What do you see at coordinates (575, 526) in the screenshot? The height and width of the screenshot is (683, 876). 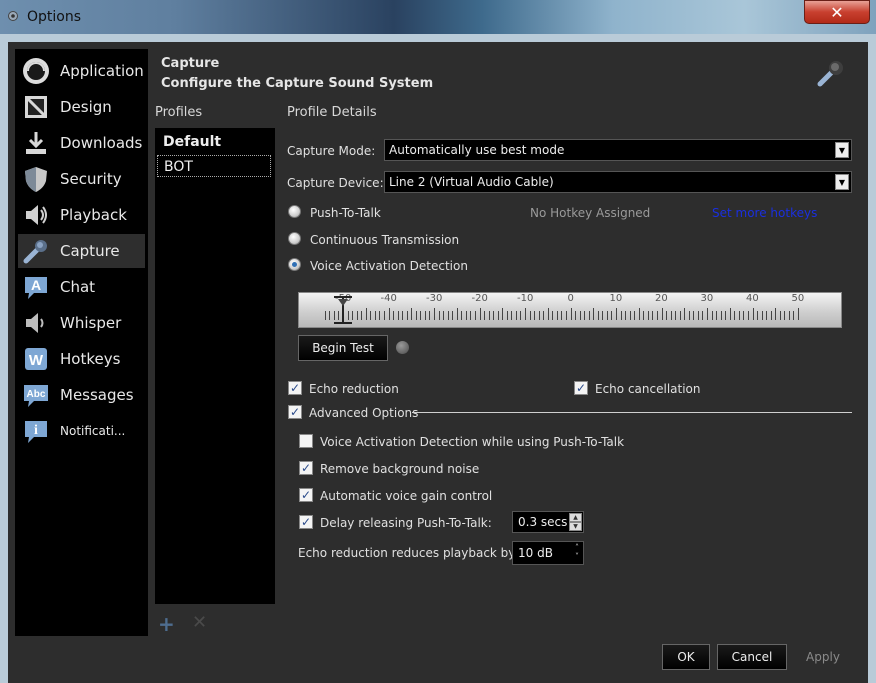 I see `spin-down-icon: ▼` at bounding box center [575, 526].